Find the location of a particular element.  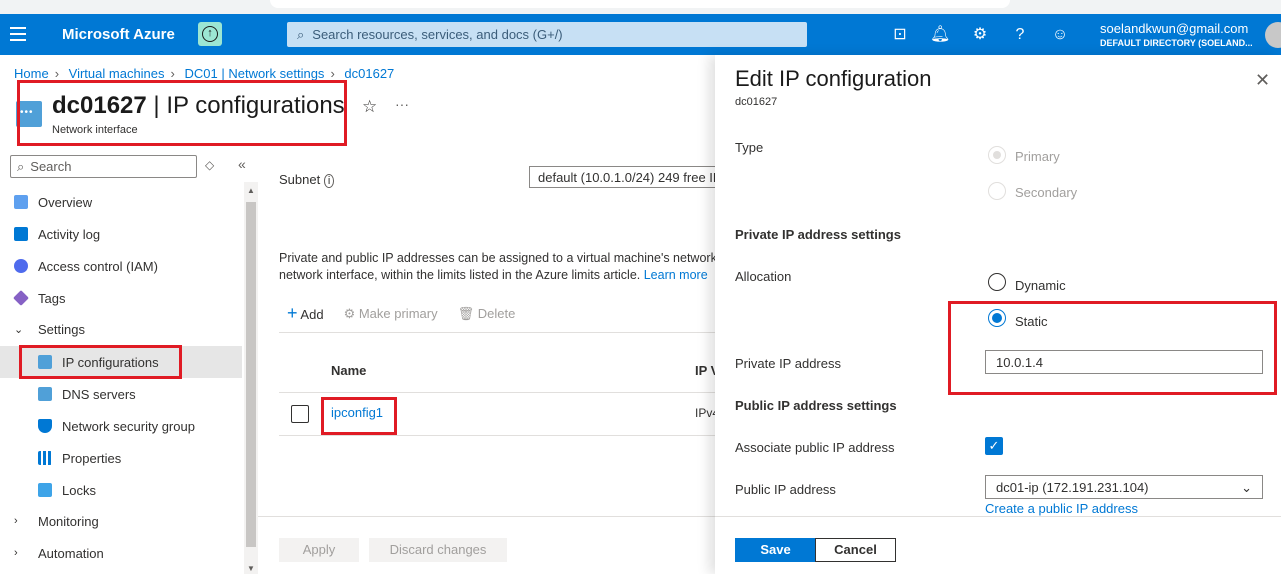

toolbar: + Add ⚙ Make primary 🗑︎ Delete is located at coordinates (401, 313).